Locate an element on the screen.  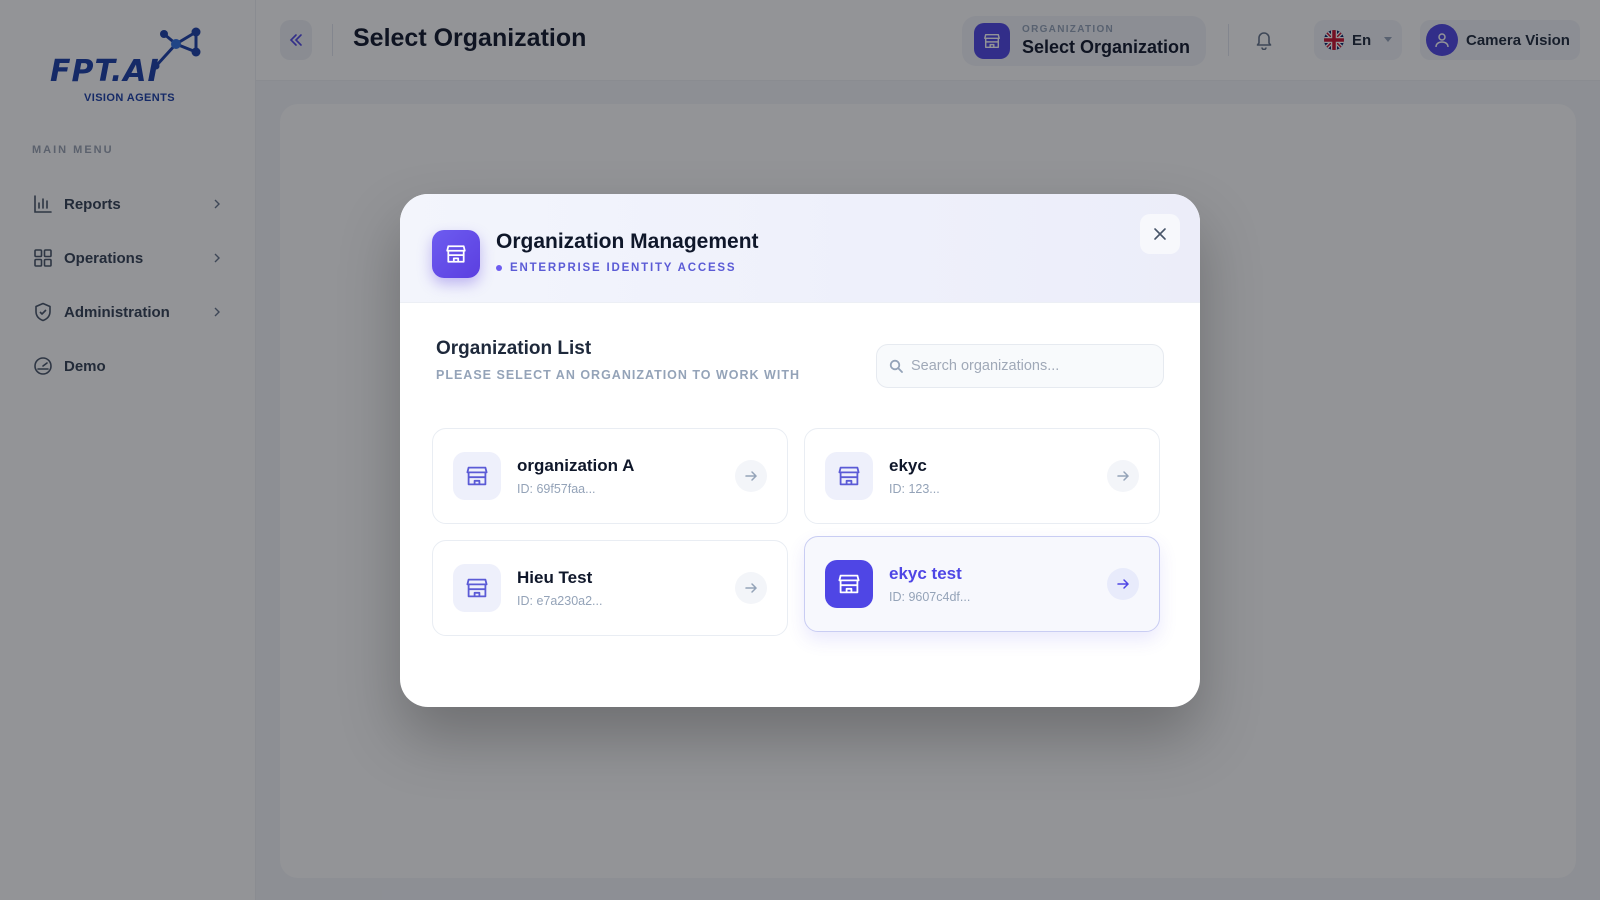
search-icon is located at coordinates (896, 366).